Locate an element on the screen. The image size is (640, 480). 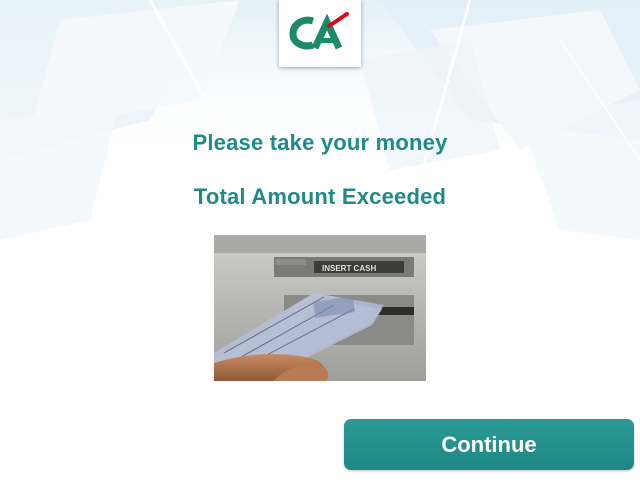
cash-withdrawal-illustration: INSERT CASH is located at coordinates (320, 308).